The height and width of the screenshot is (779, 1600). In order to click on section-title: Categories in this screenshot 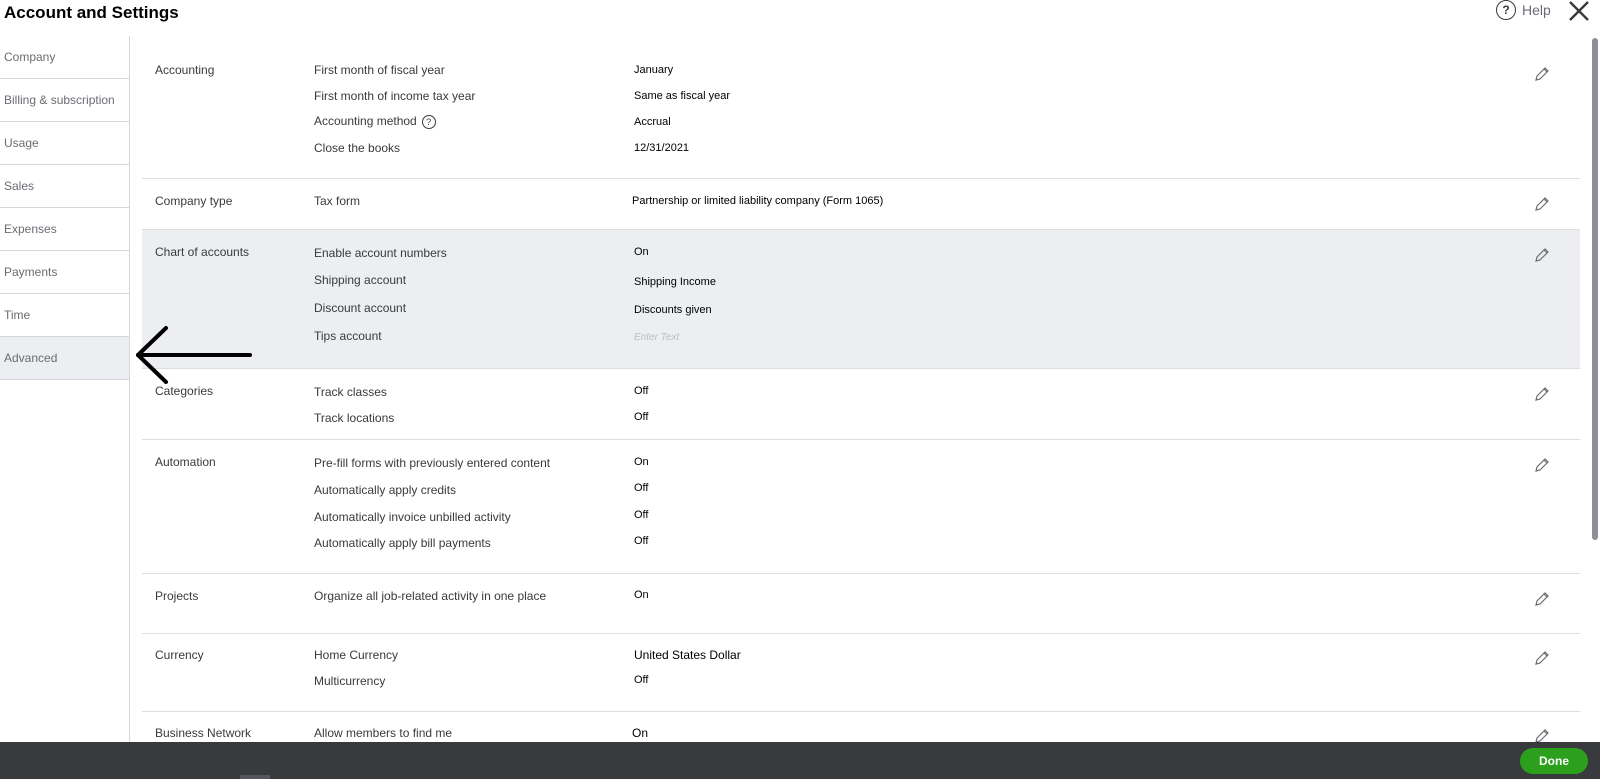, I will do `click(184, 391)`.